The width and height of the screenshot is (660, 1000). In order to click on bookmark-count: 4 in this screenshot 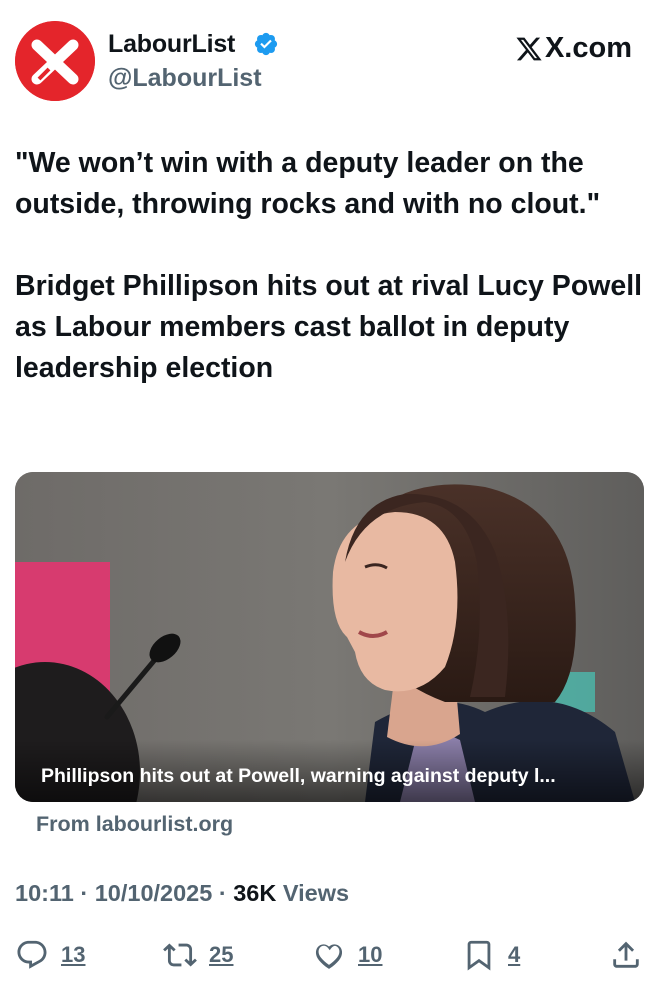, I will do `click(514, 954)`.